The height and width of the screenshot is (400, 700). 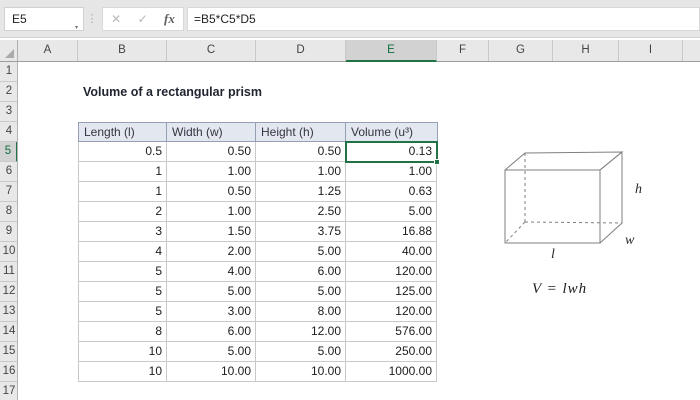 What do you see at coordinates (211, 272) in the screenshot?
I see `cell: 4.00` at bounding box center [211, 272].